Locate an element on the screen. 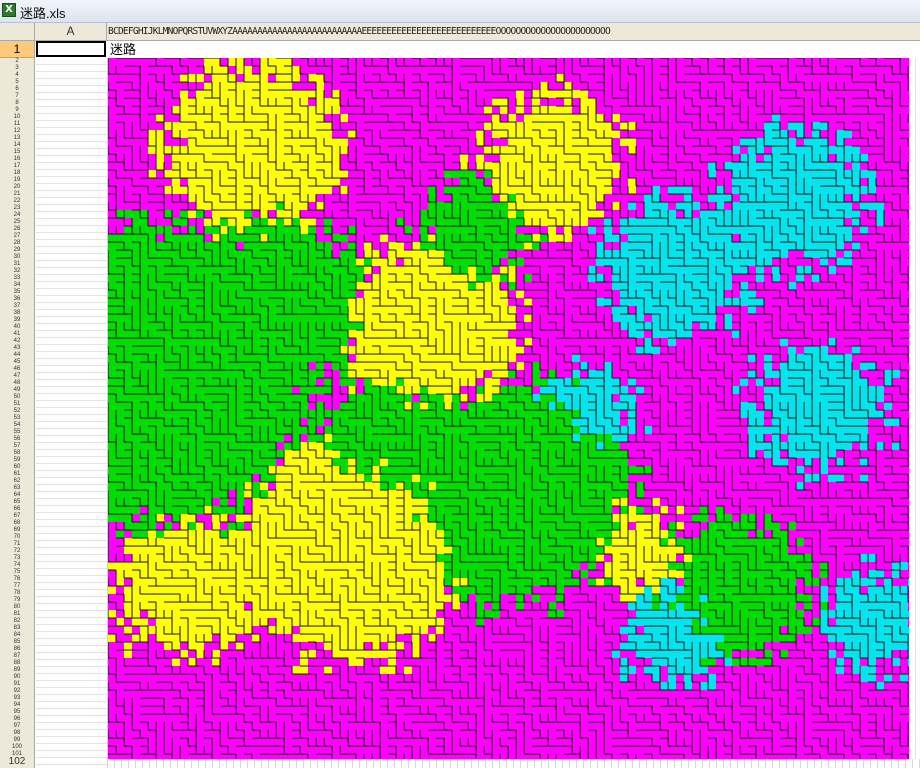 This screenshot has width=920, height=768. row-header-last: 102 is located at coordinates (17, 762).